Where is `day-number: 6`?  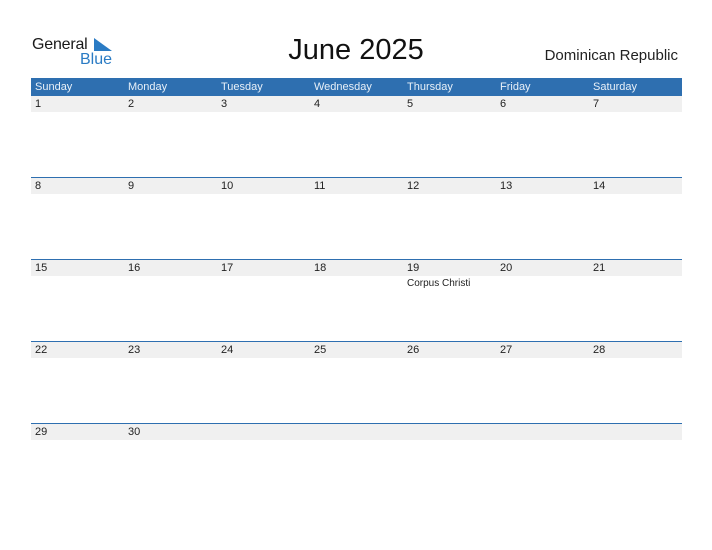 day-number: 6 is located at coordinates (503, 104).